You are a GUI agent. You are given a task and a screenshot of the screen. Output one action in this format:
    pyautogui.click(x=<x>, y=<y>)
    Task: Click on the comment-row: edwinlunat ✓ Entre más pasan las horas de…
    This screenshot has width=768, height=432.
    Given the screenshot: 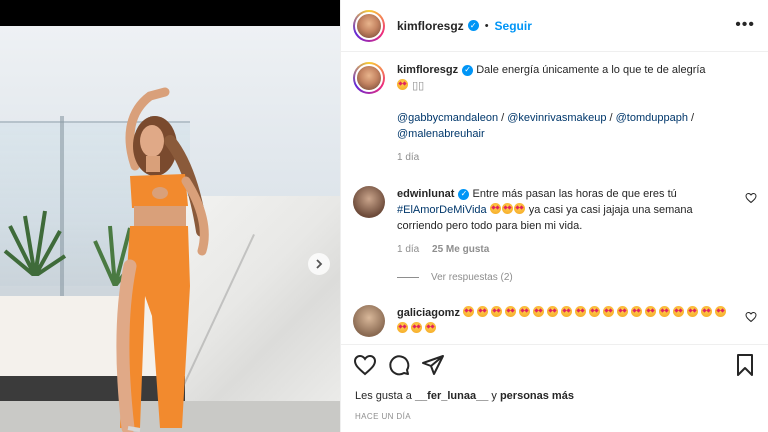 What is the action you would take?
    pyautogui.click(x=555, y=222)
    